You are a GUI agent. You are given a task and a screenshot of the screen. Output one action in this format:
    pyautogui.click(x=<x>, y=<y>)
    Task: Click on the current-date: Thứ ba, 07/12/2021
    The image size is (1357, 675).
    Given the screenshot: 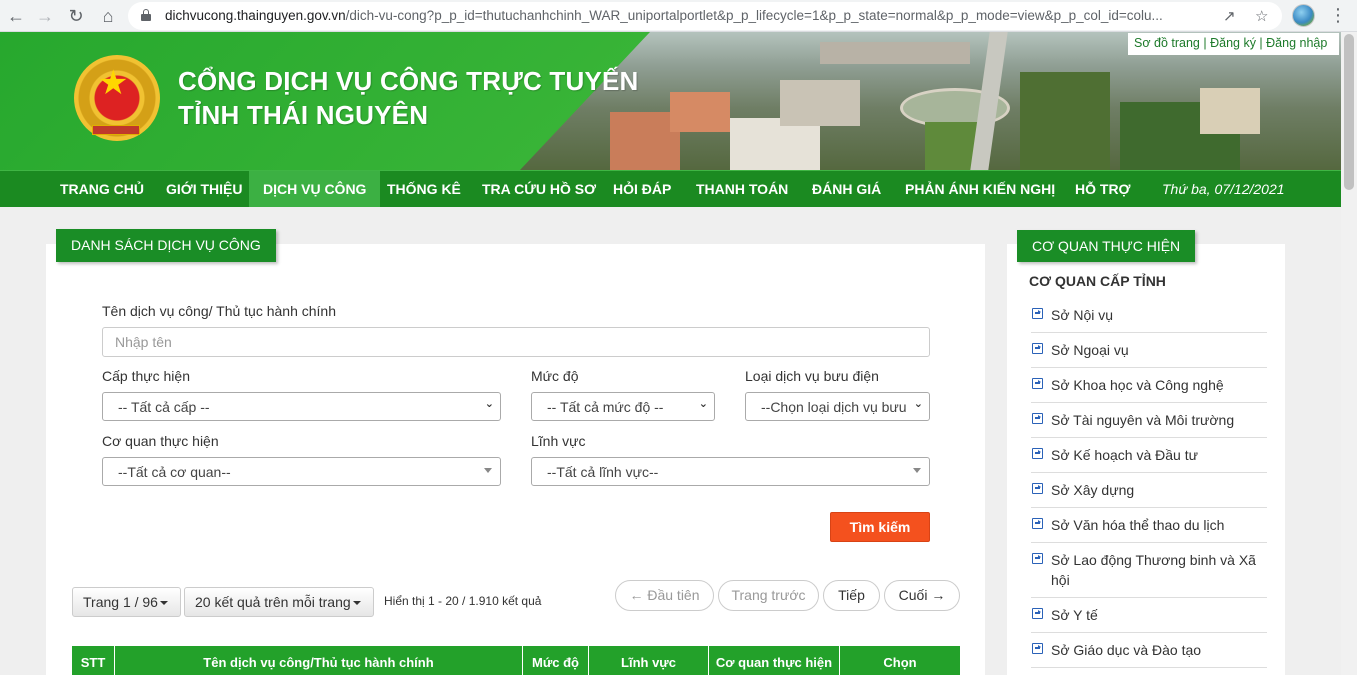 What is the action you would take?
    pyautogui.click(x=1223, y=189)
    